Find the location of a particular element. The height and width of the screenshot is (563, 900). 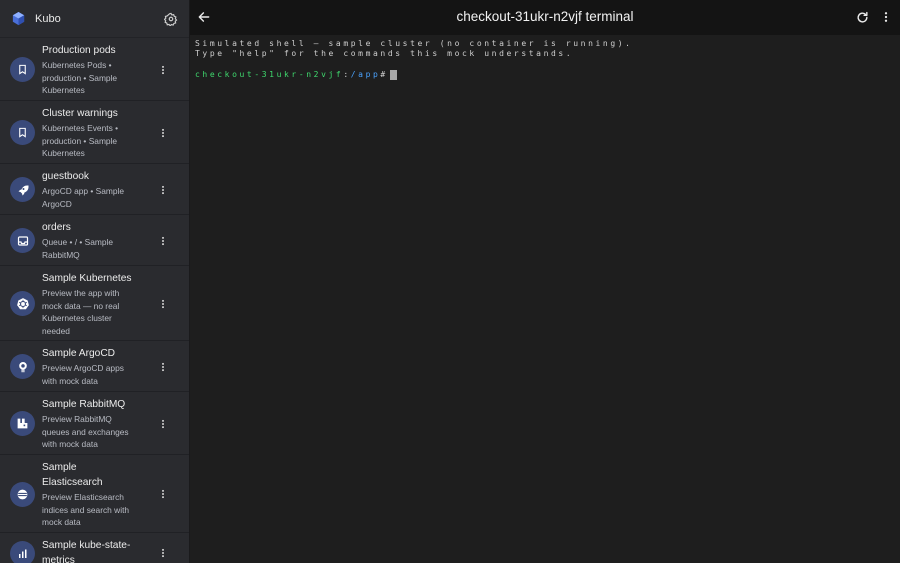

sidebar-item-title: Cluster warnings is located at coordinates (80, 113).